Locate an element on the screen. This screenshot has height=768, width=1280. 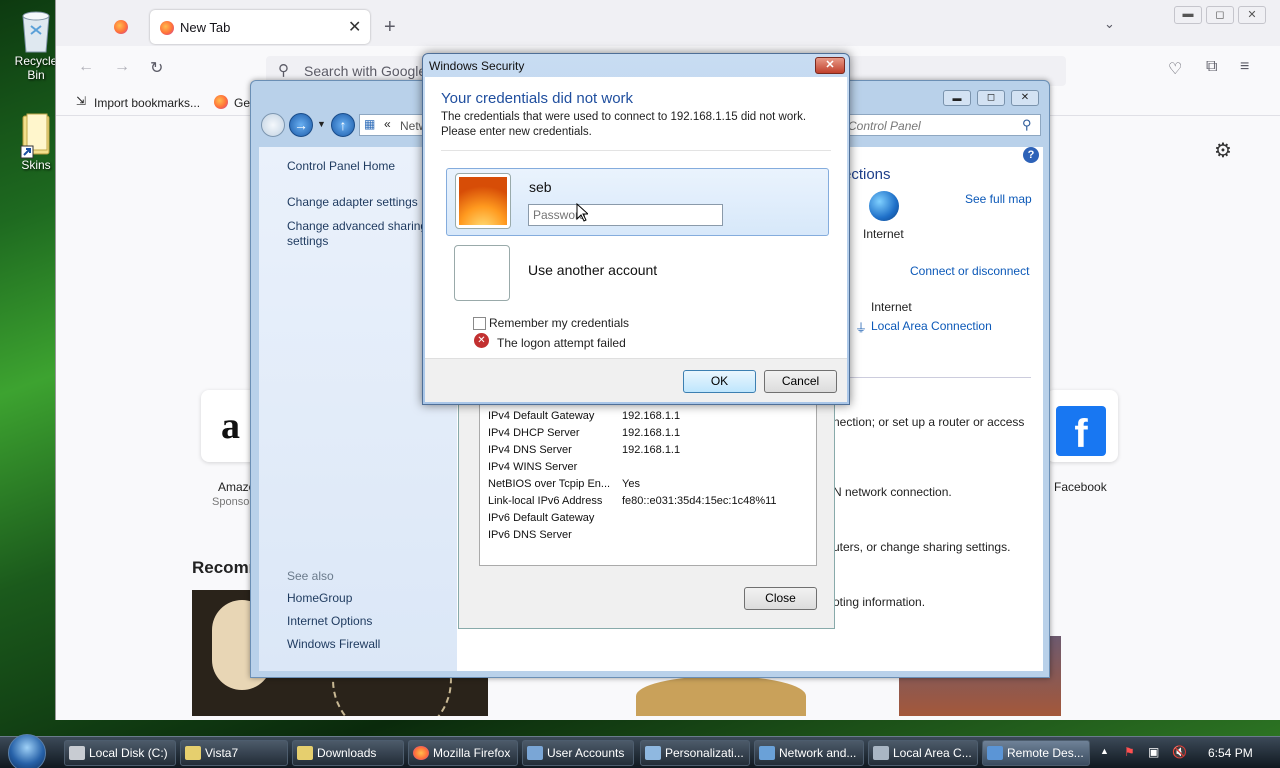
detail-property: IPv6 DNS Server is located at coordinates (530, 535).